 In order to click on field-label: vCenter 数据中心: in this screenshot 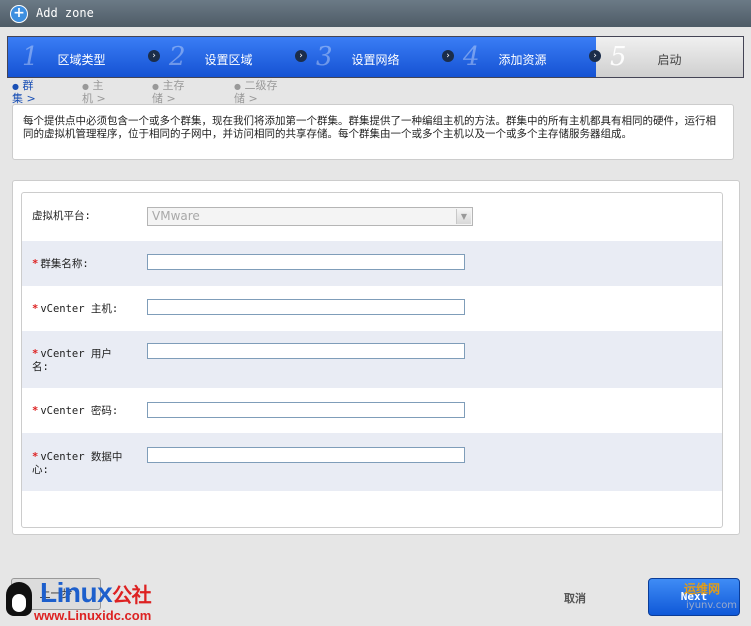, I will do `click(77, 463)`.